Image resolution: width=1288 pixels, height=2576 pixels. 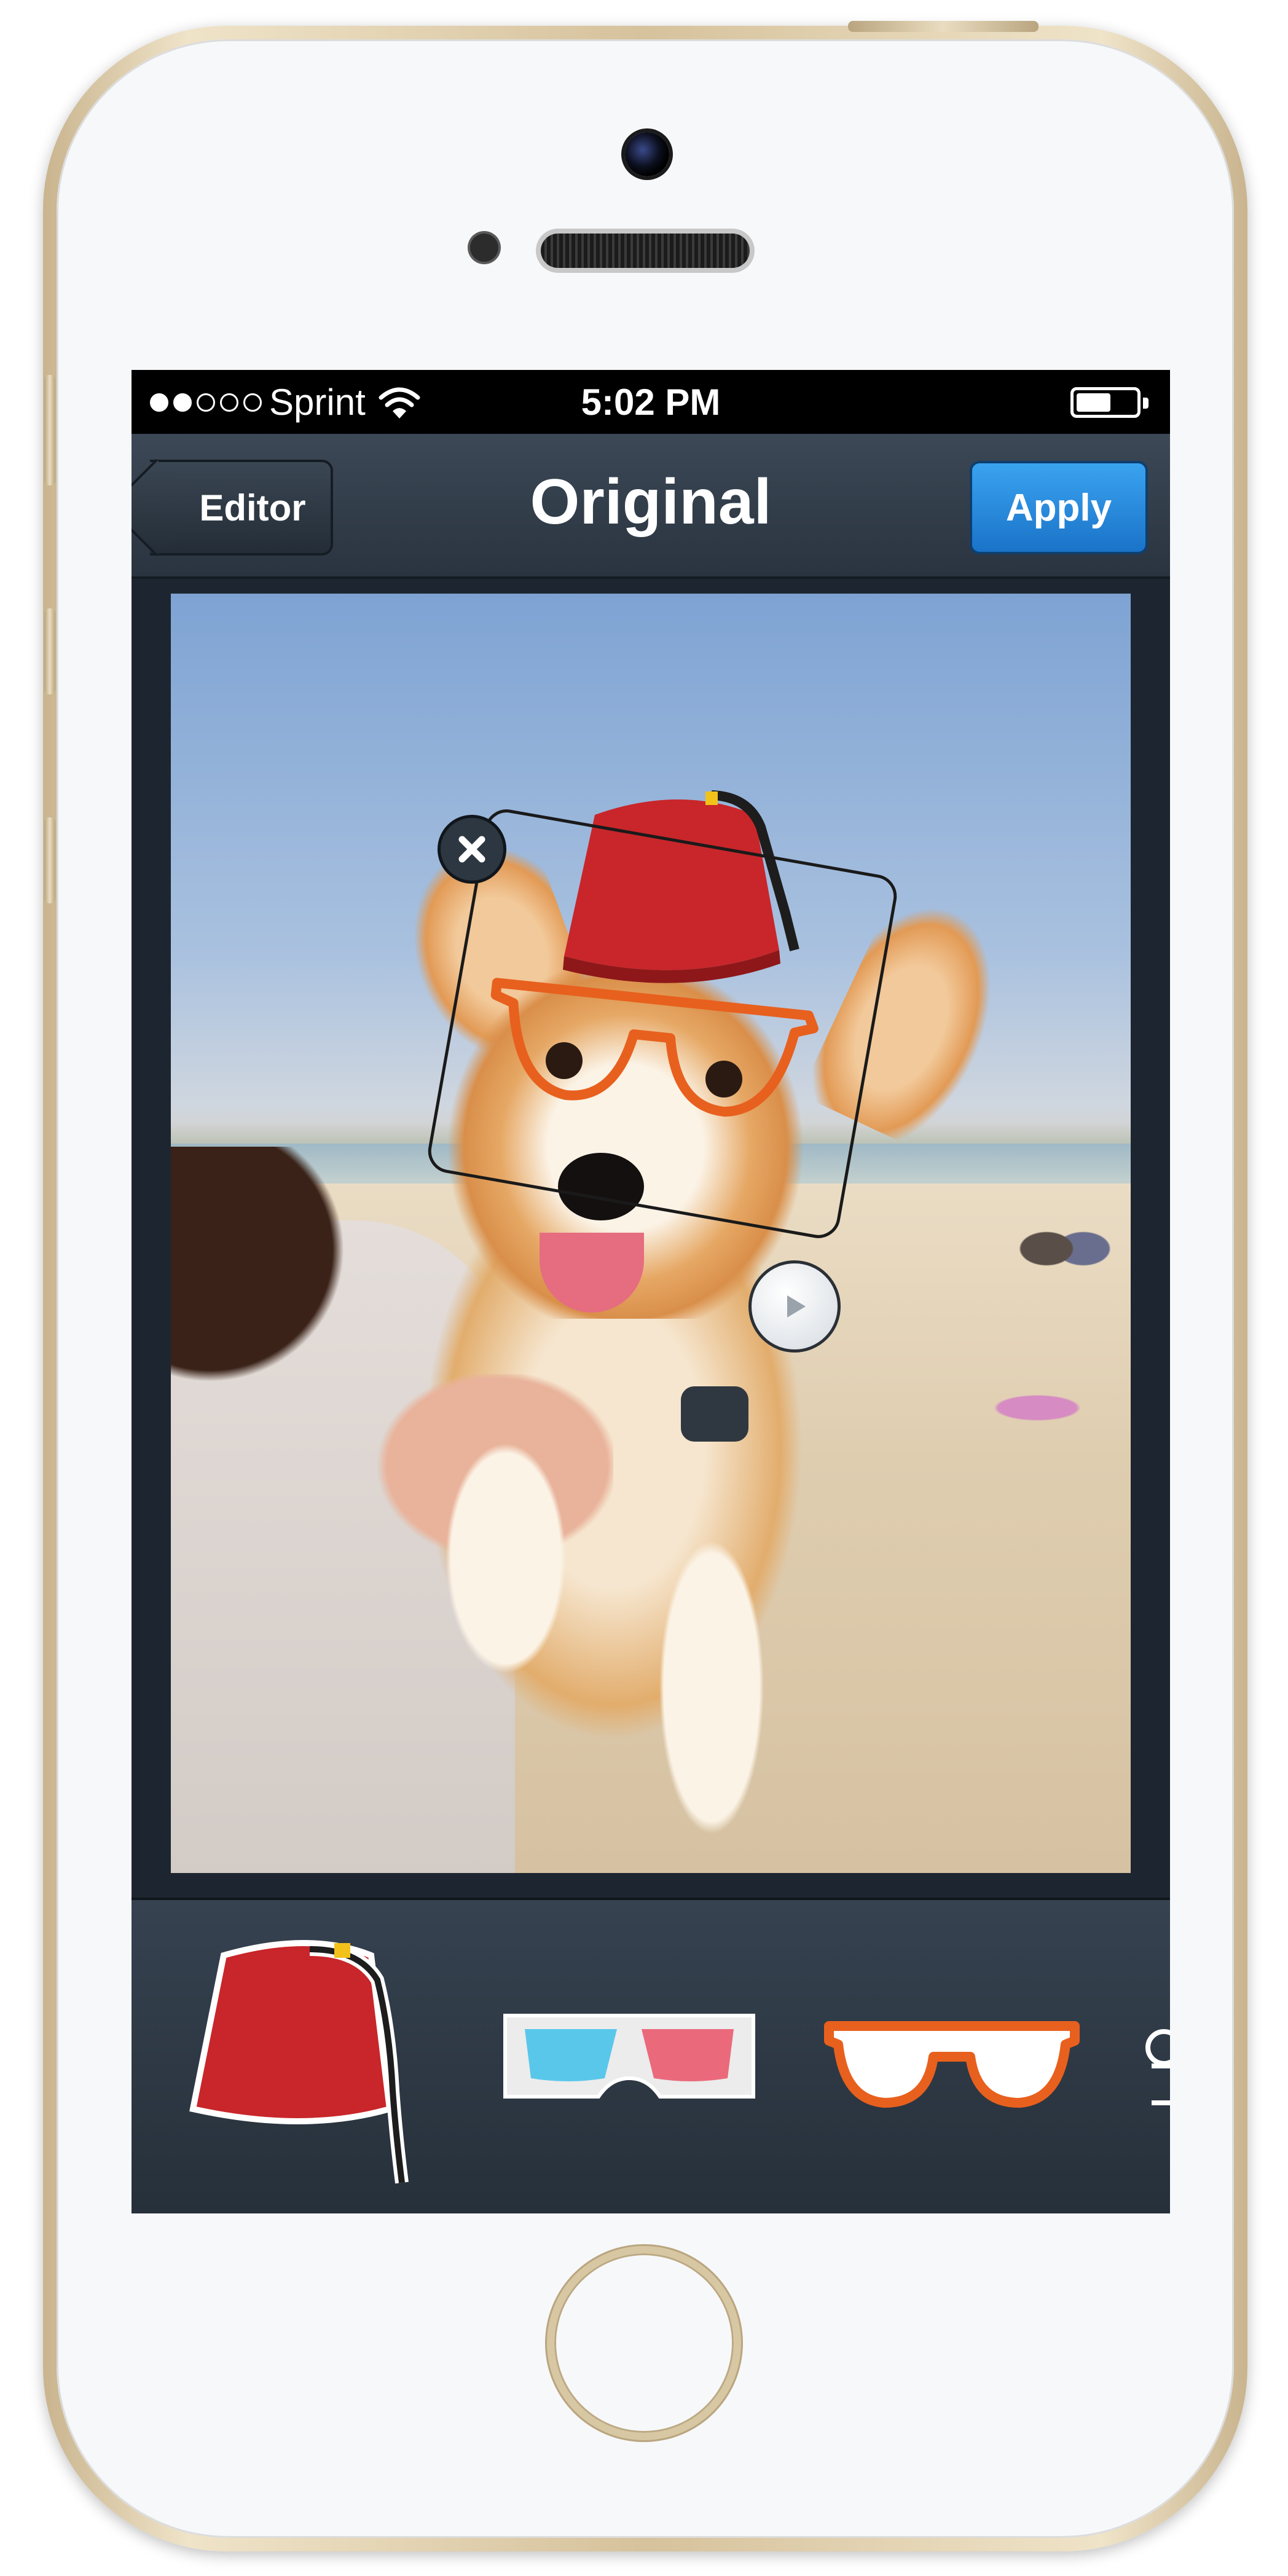 What do you see at coordinates (629, 2060) in the screenshot?
I see `3d-glasses-icon` at bounding box center [629, 2060].